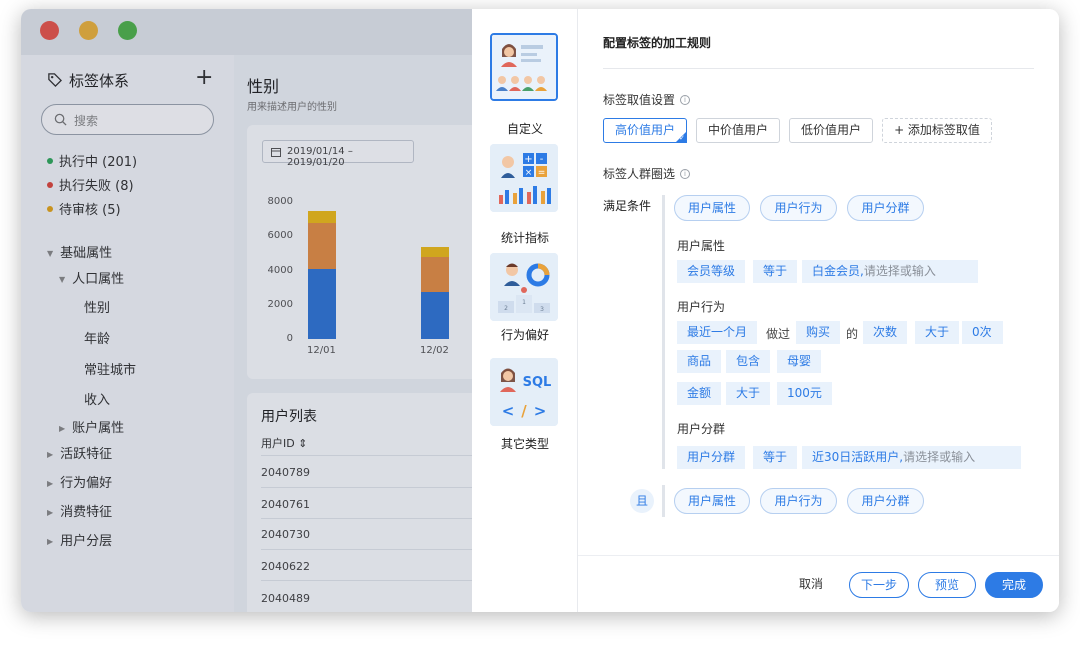 The image size is (1080, 645). Describe the element at coordinates (639, 100) in the screenshot. I see `section-label: 标签取值设置` at that location.